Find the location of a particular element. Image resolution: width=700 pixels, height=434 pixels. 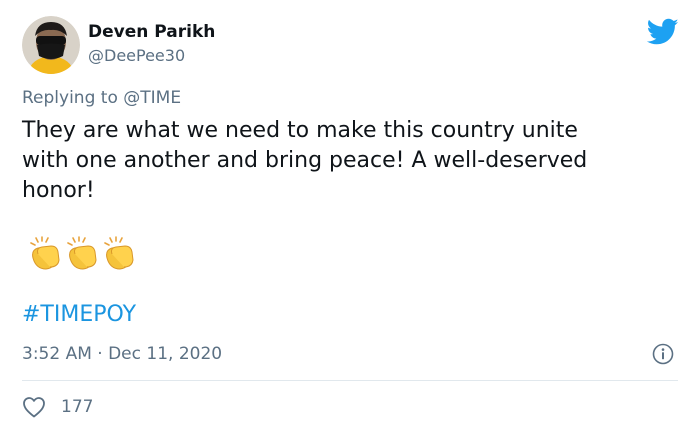

like-count: 177 is located at coordinates (77, 407).